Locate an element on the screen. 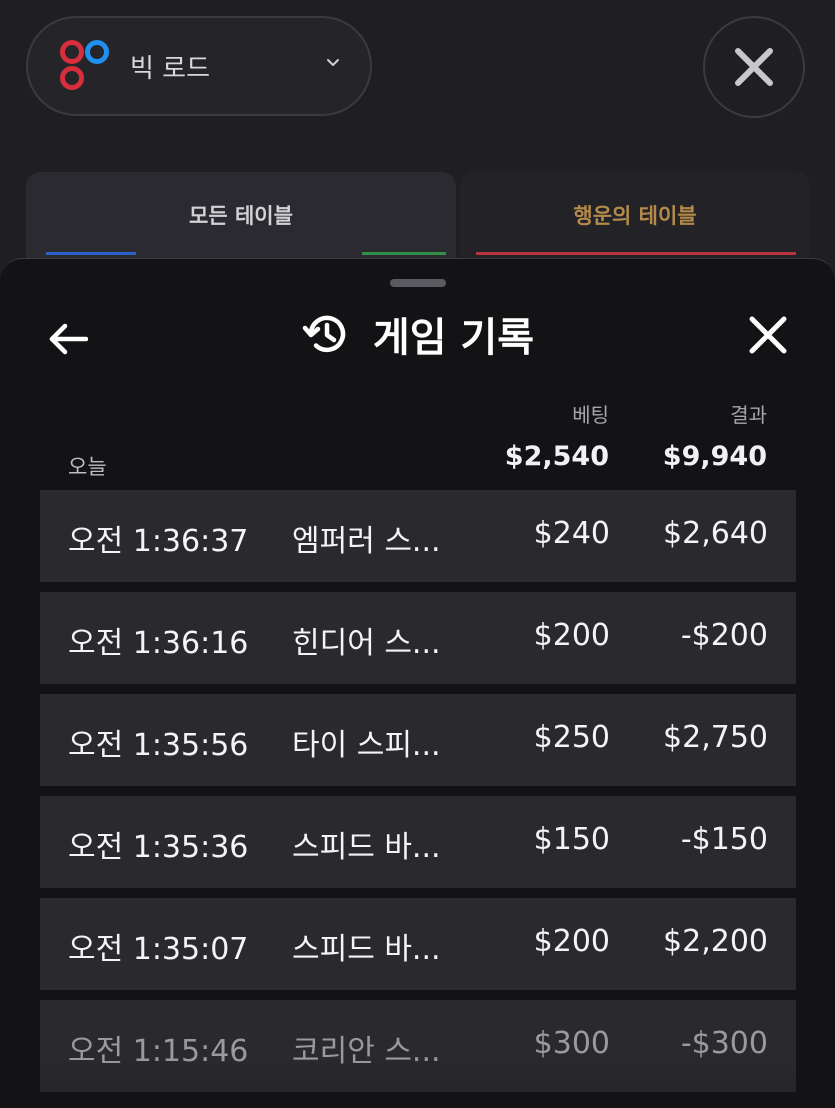  bet-total: $2,540 is located at coordinates (556, 456).